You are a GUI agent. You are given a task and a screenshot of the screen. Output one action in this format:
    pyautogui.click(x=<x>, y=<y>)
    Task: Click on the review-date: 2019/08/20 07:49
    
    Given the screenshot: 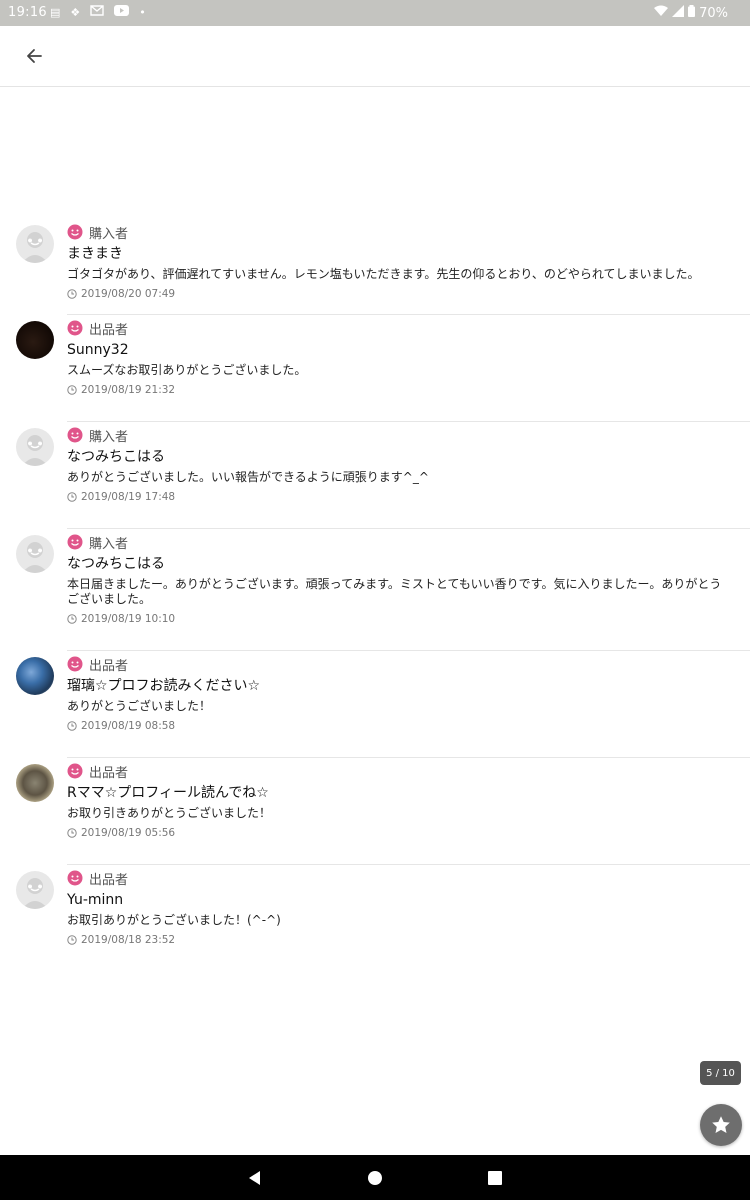 What is the action you would take?
    pyautogui.click(x=128, y=294)
    